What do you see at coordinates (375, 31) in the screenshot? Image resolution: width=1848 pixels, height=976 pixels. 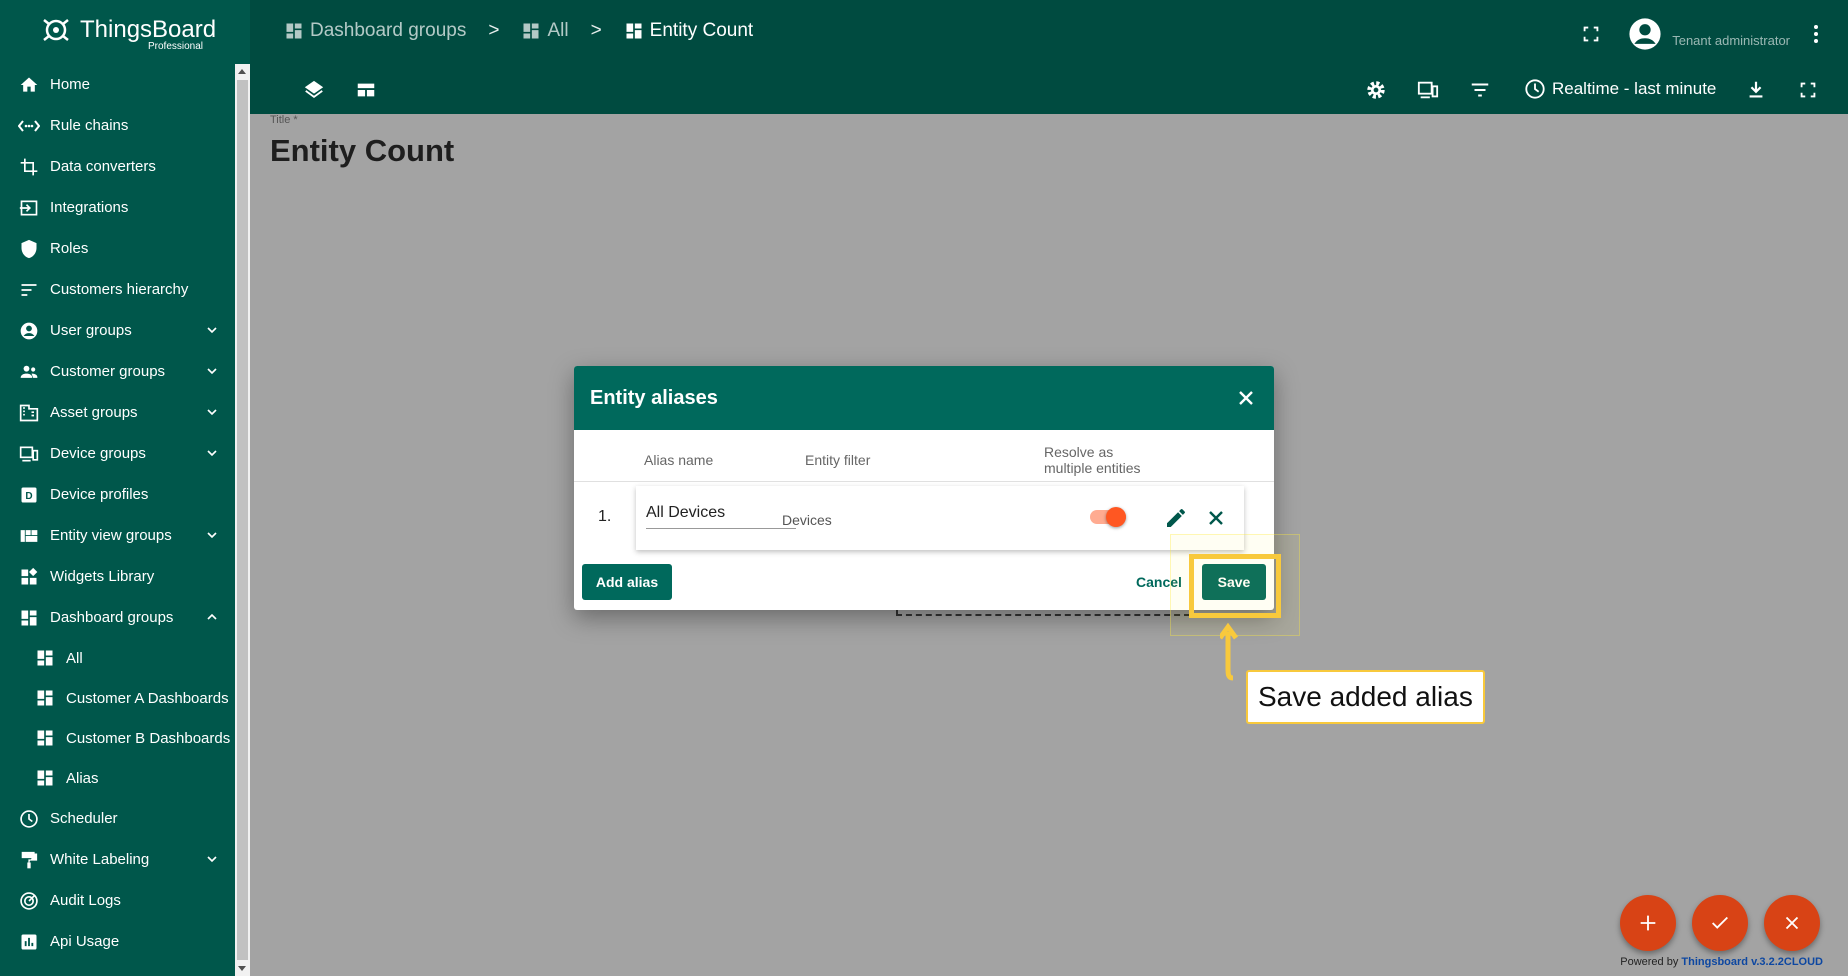 I see `breadcrumb-dashboard-groups: Dashboard groups` at bounding box center [375, 31].